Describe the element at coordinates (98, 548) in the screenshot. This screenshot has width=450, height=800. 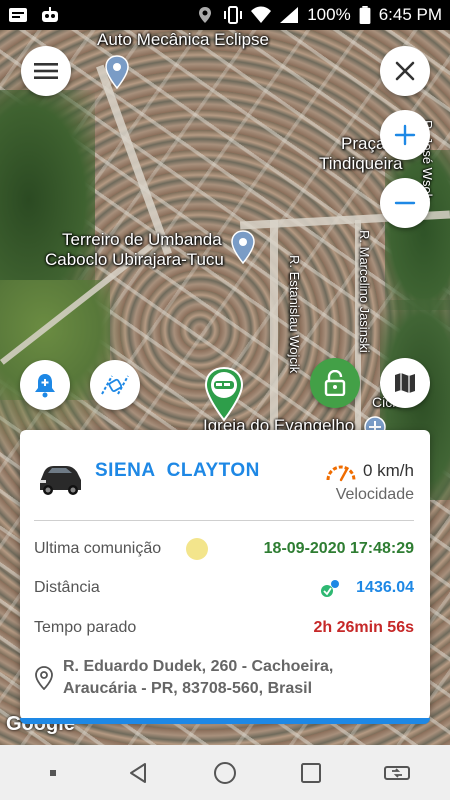
I see `last-comm-label: Ultima comunição` at that location.